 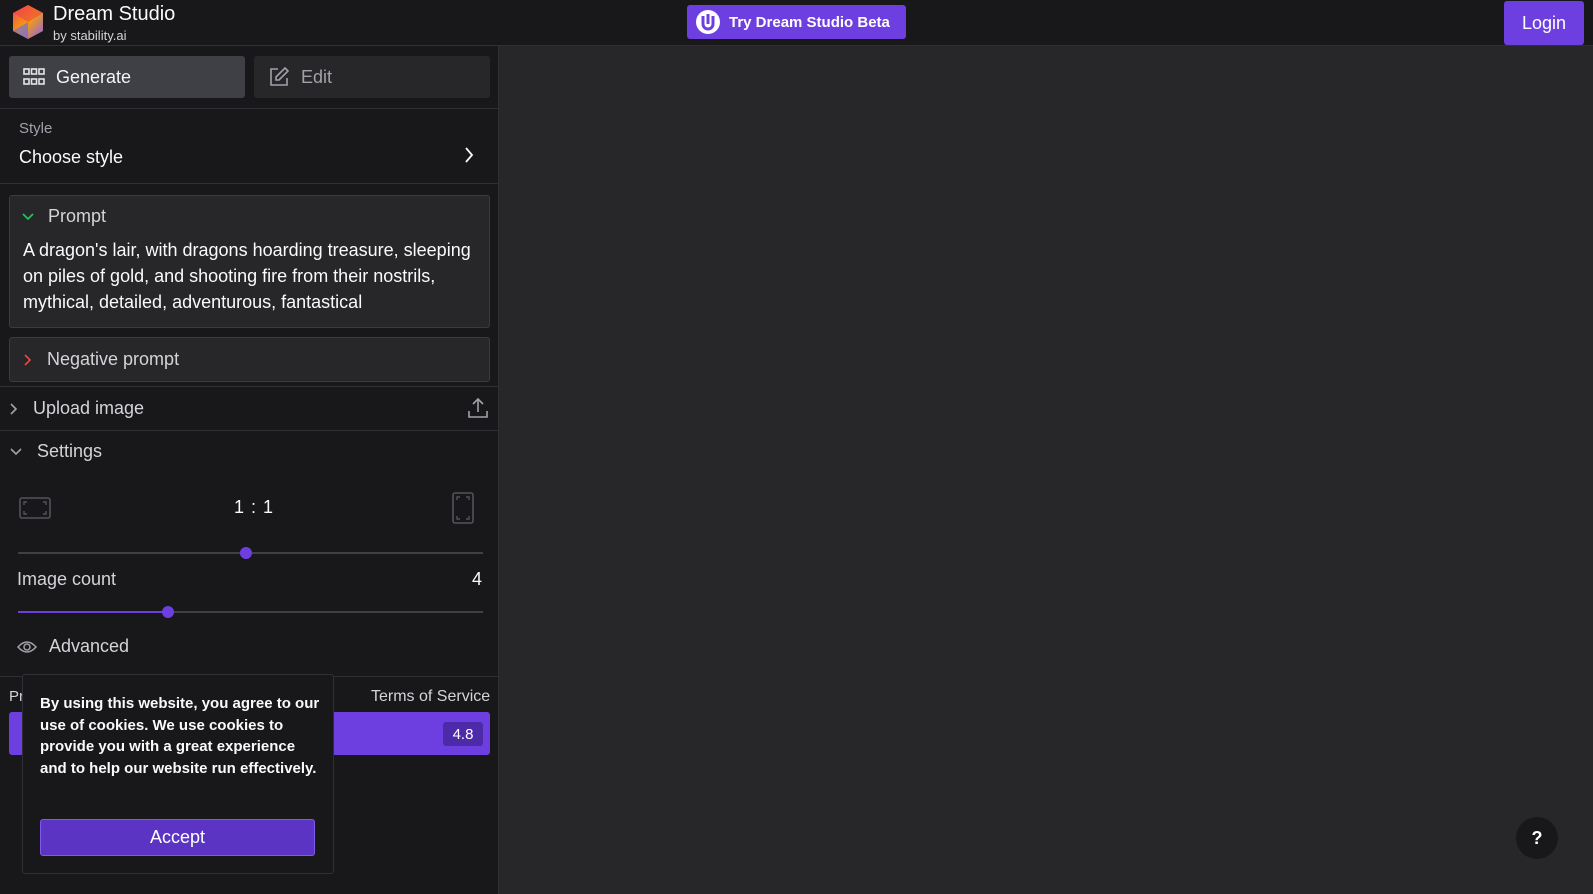 I want to click on try-beta-button: Try Dream Studio Beta, so click(x=796, y=22).